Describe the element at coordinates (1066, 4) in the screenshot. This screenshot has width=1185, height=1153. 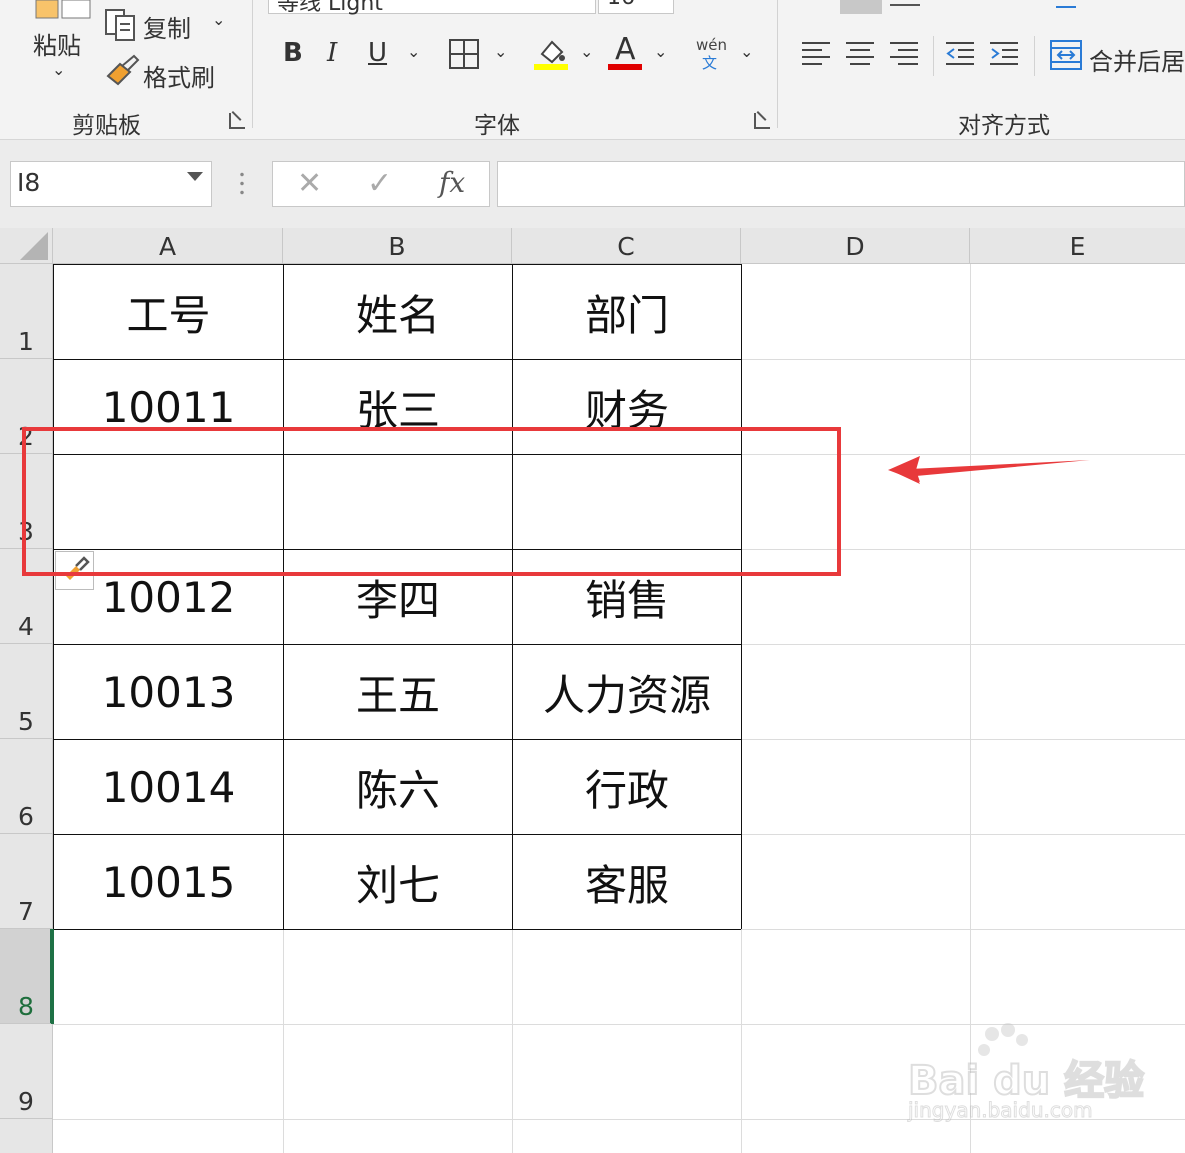
I see `wrap-text-icon` at that location.